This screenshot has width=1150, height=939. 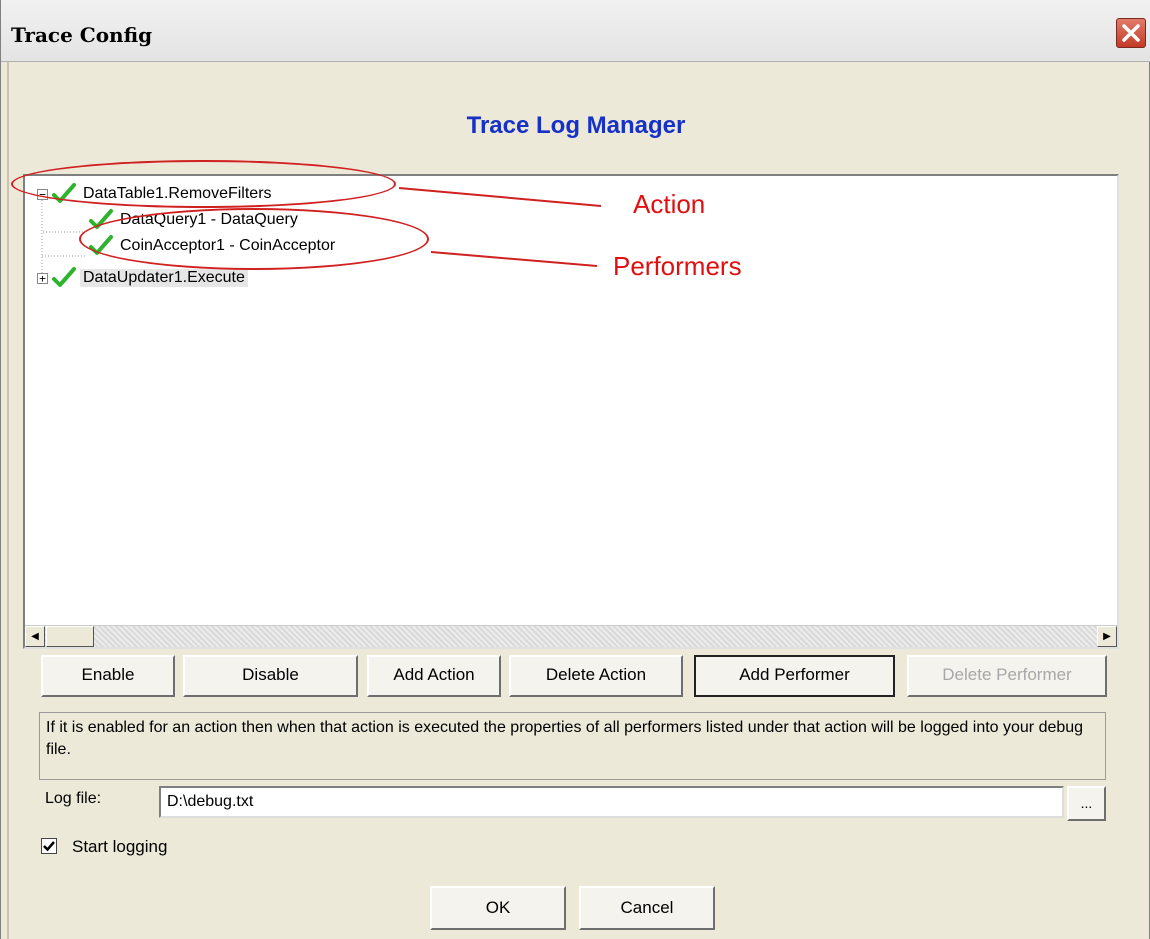 I want to click on tree-node-action: + DataUpdater1.Execute, so click(x=142, y=278).